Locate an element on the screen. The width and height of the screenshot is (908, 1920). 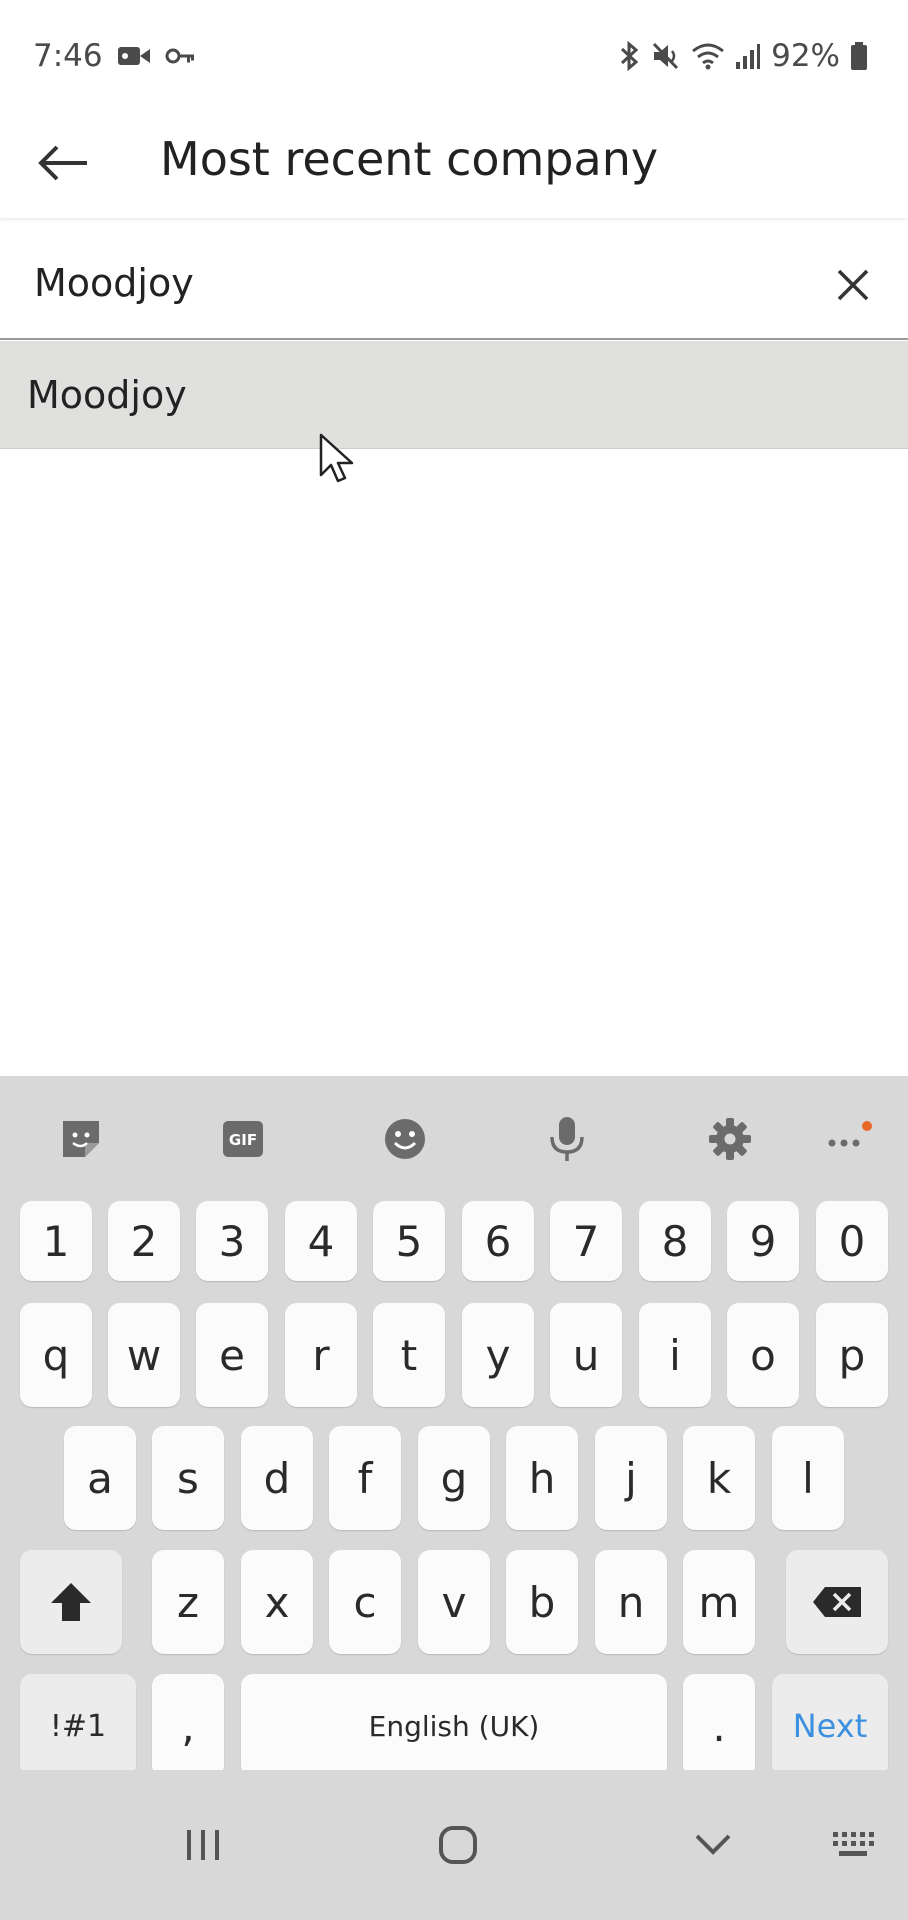
status-left: 7:46 is located at coordinates (114, 56).